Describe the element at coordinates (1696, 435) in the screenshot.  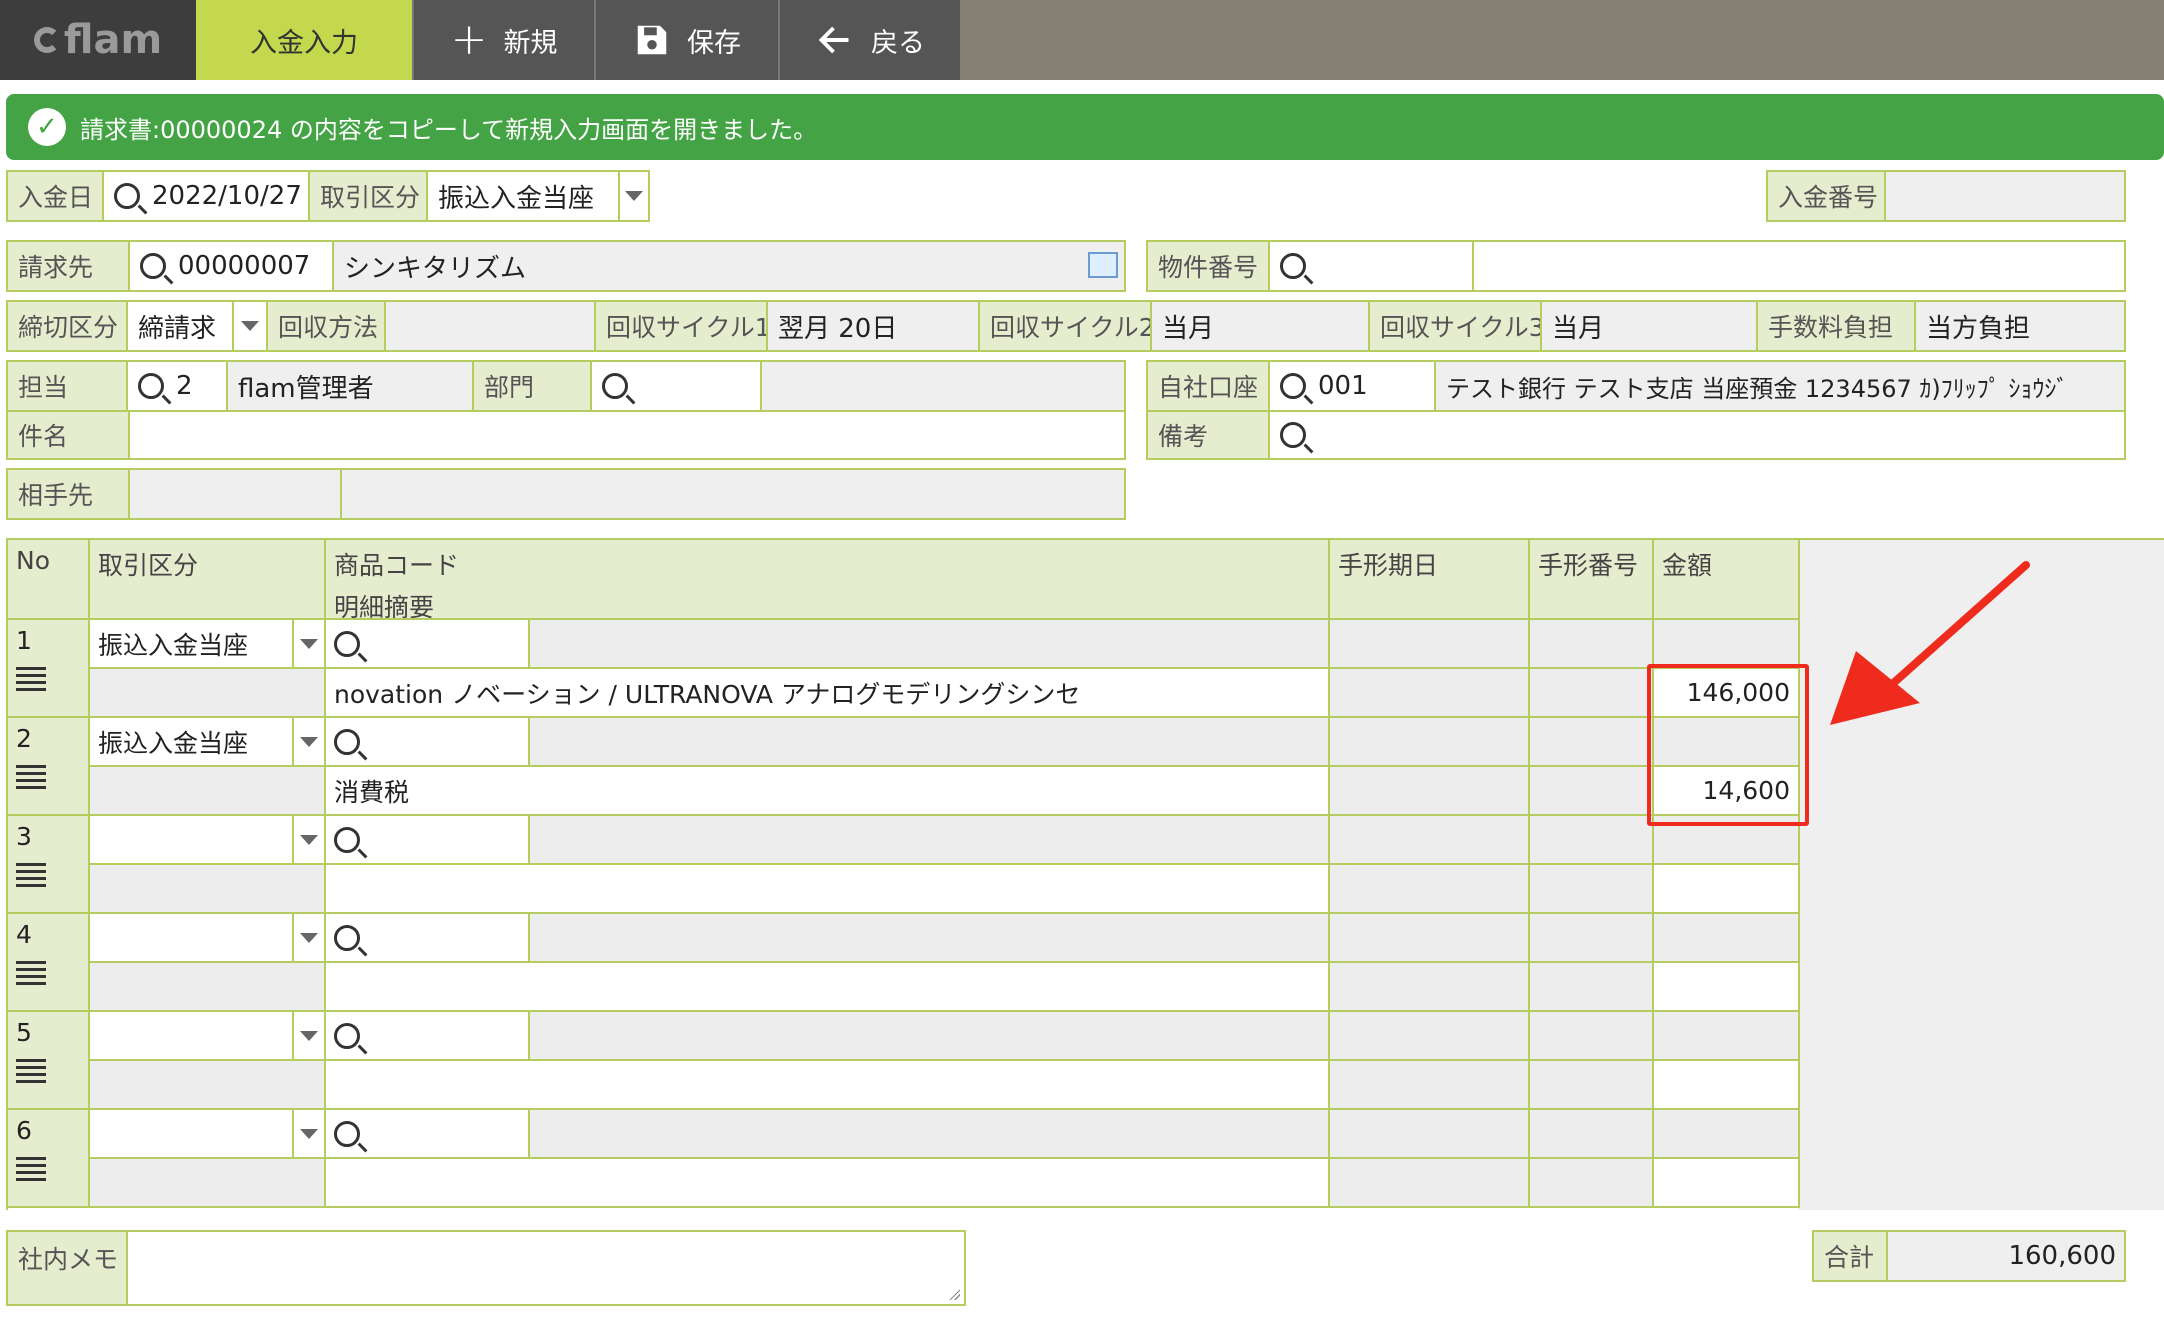
I see `remarks-field` at that location.